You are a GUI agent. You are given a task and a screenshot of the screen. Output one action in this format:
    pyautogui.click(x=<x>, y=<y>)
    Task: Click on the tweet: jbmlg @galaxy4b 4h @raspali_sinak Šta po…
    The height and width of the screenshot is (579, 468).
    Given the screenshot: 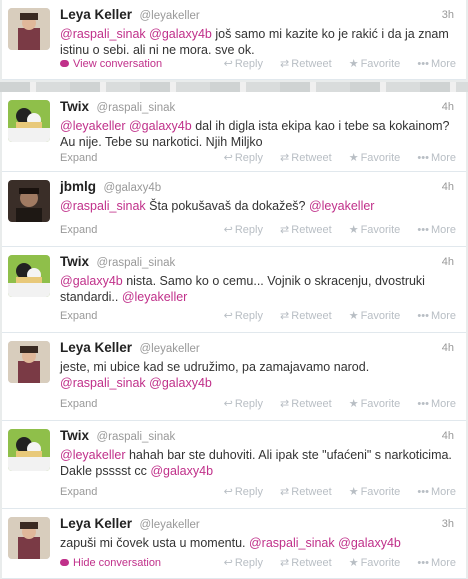 What is the action you would take?
    pyautogui.click(x=234, y=209)
    